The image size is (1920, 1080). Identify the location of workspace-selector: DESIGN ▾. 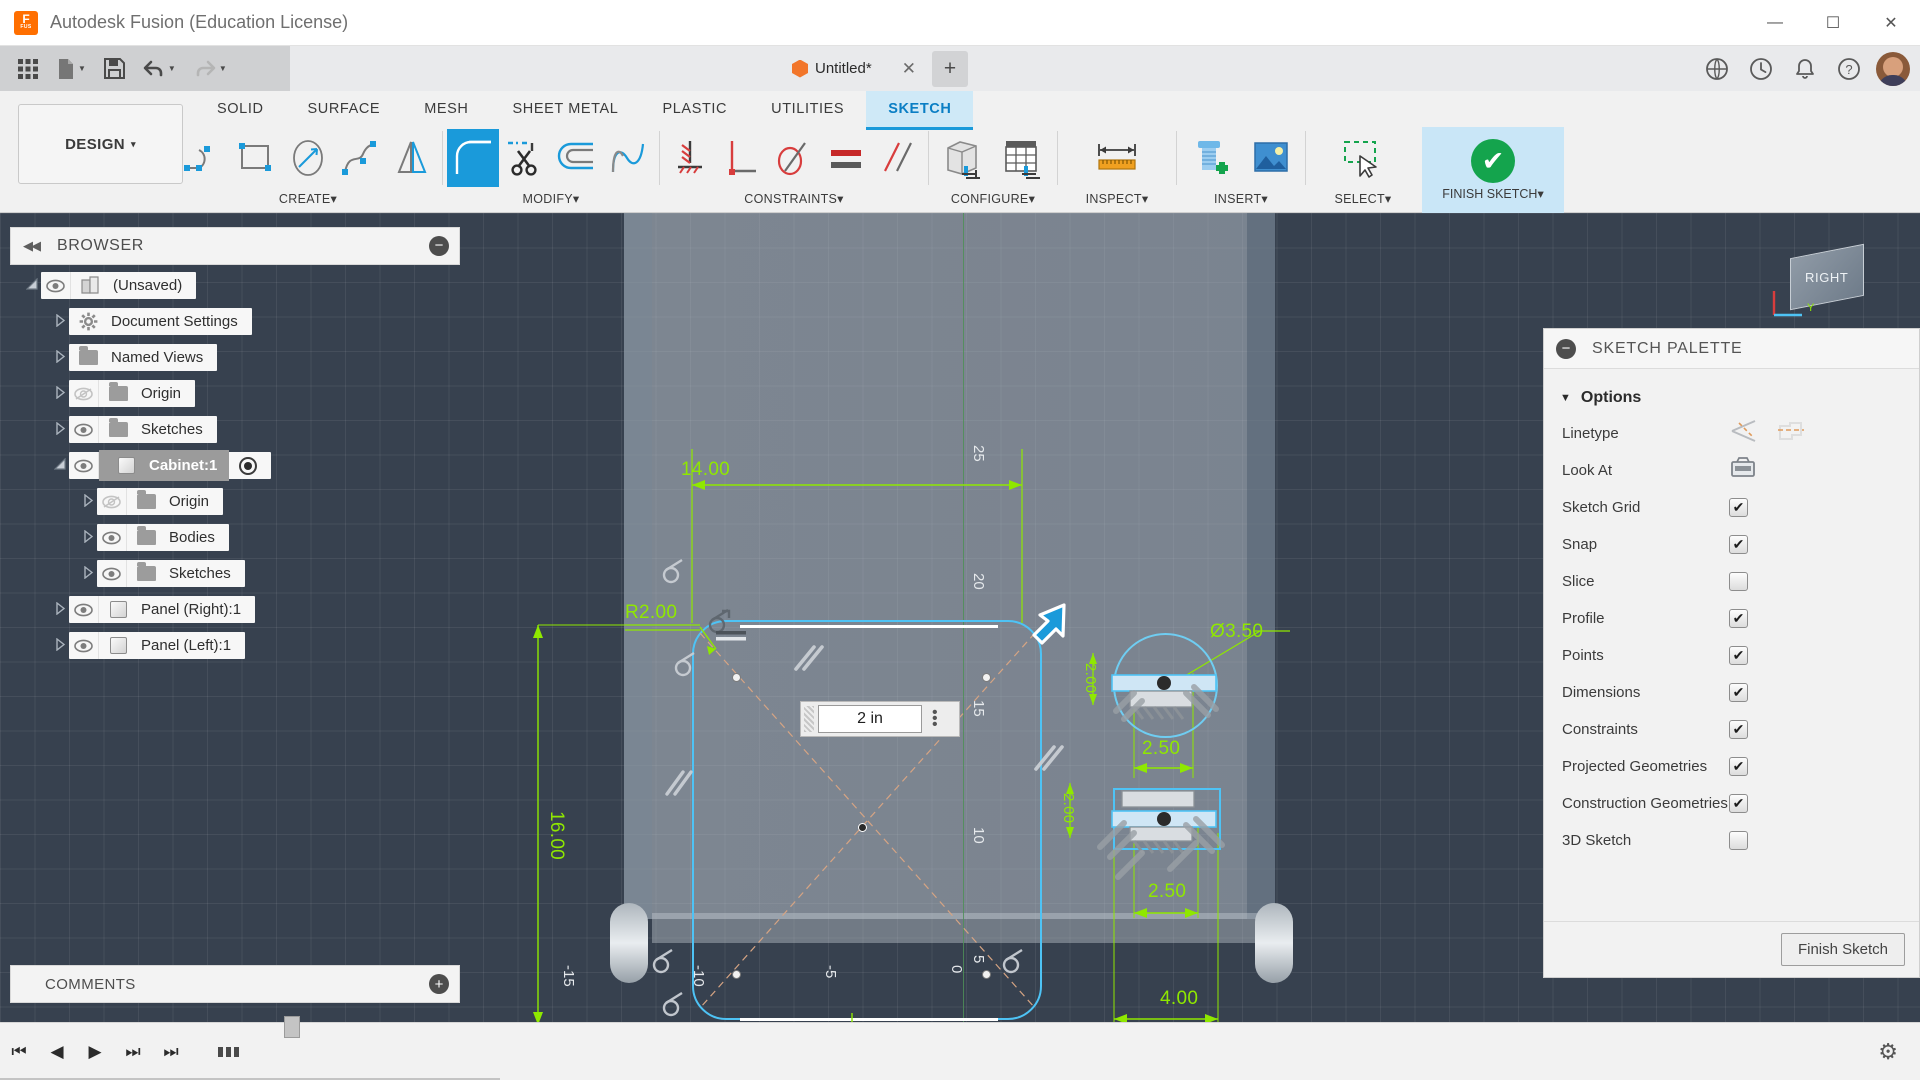
(100, 144).